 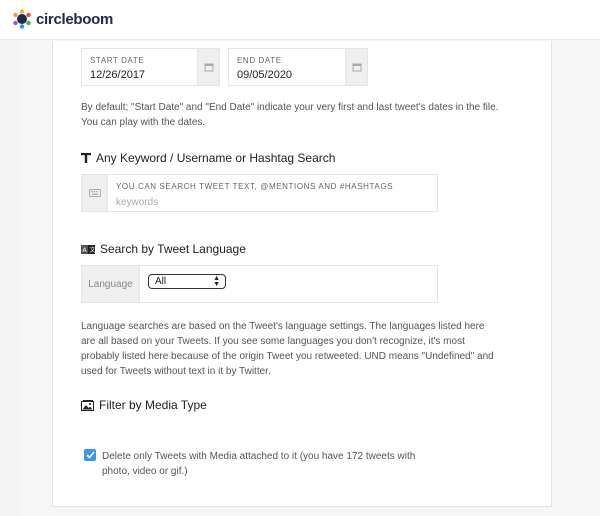 What do you see at coordinates (266, 202) in the screenshot?
I see `keyword-input` at bounding box center [266, 202].